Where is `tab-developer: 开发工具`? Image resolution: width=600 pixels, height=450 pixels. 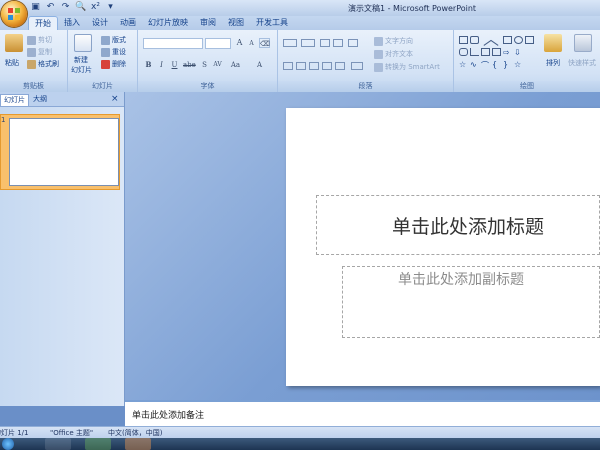 tab-developer: 开发工具 is located at coordinates (272, 23).